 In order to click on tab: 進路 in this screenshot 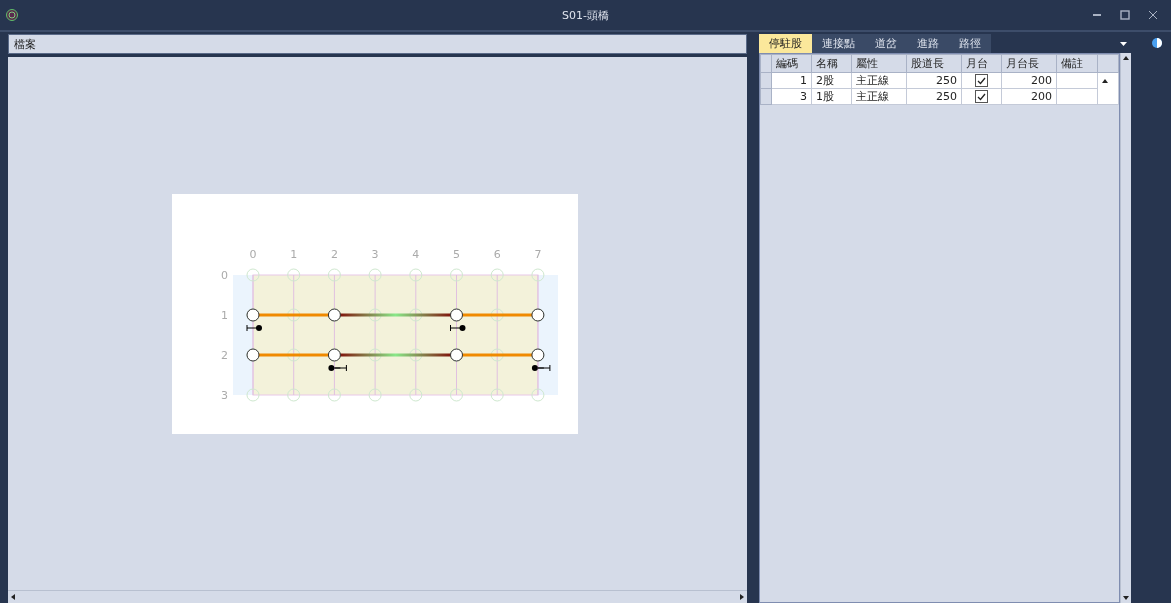, I will do `click(927, 43)`.